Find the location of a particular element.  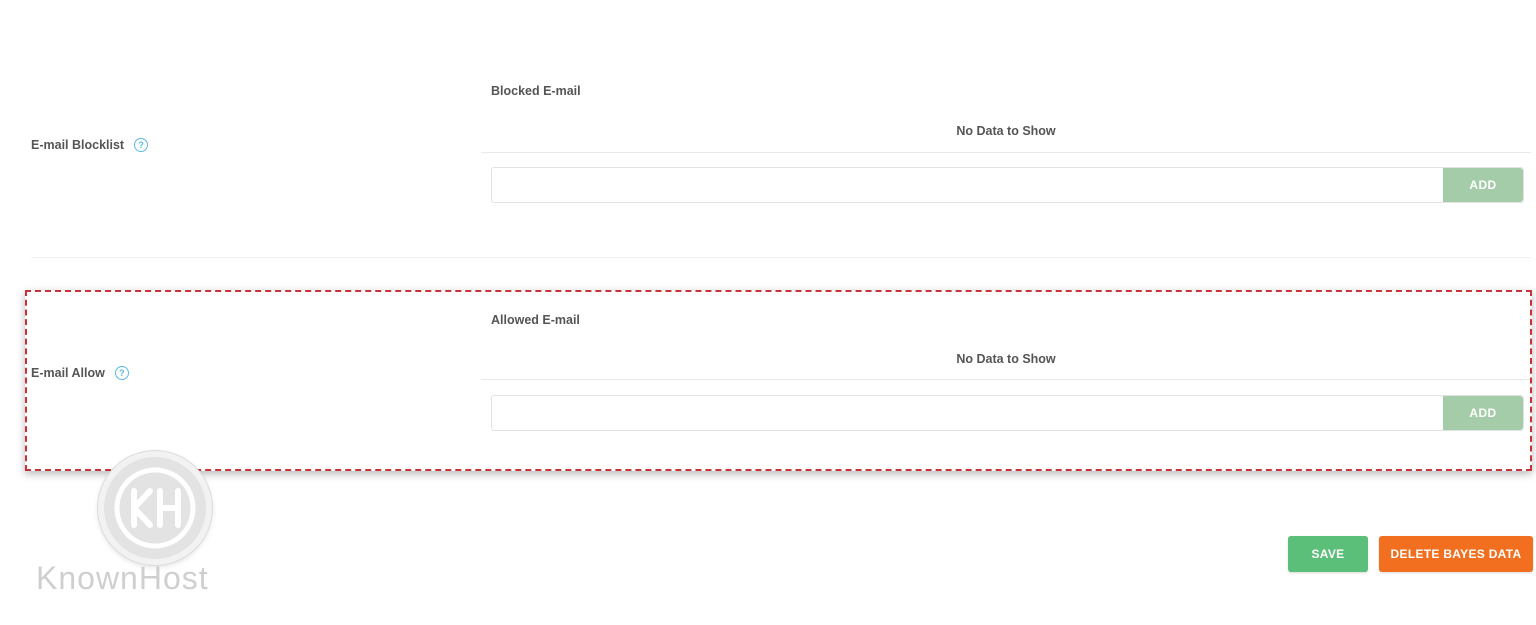

save-button: SAVE is located at coordinates (1328, 554).